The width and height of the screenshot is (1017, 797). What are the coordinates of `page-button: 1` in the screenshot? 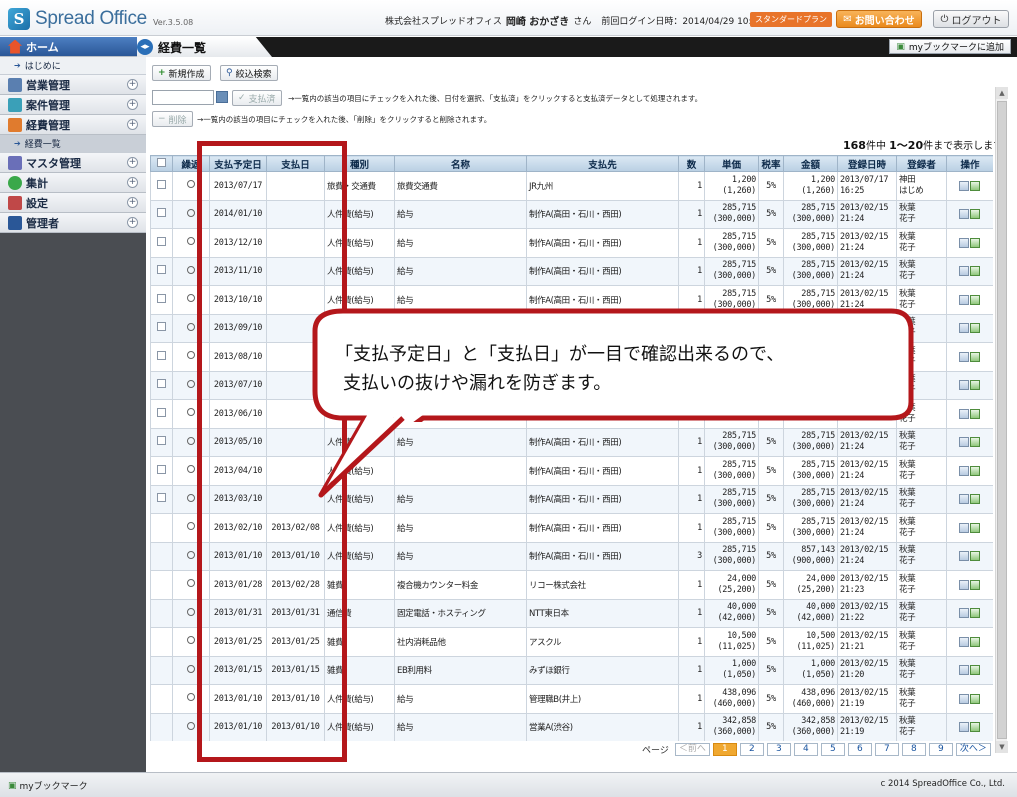 It's located at (724, 749).